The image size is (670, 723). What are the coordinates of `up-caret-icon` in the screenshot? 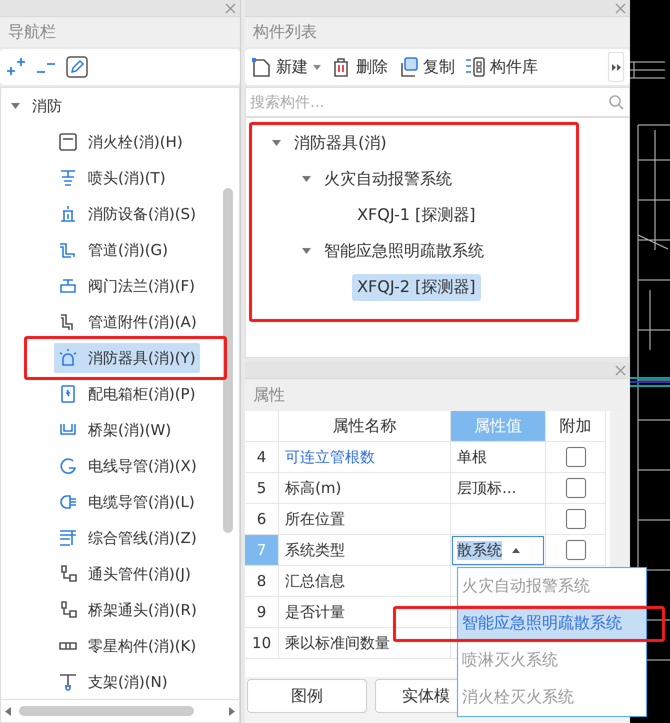 It's located at (516, 550).